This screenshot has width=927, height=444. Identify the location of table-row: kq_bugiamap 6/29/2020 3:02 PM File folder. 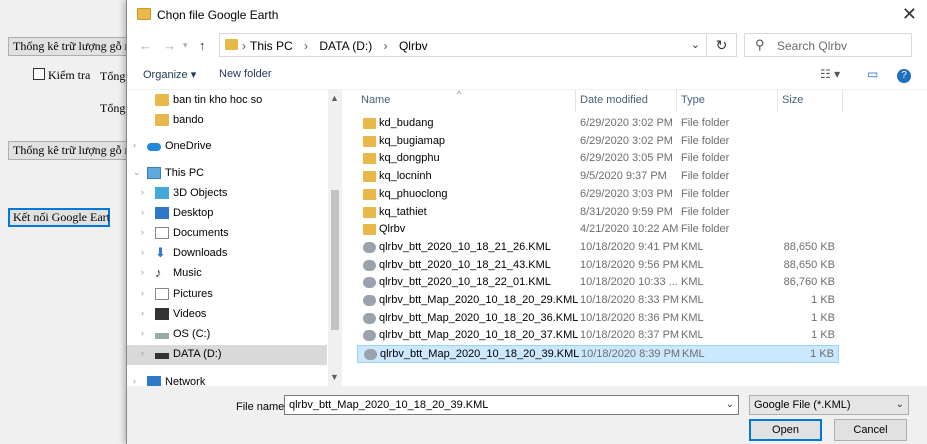
(598, 142).